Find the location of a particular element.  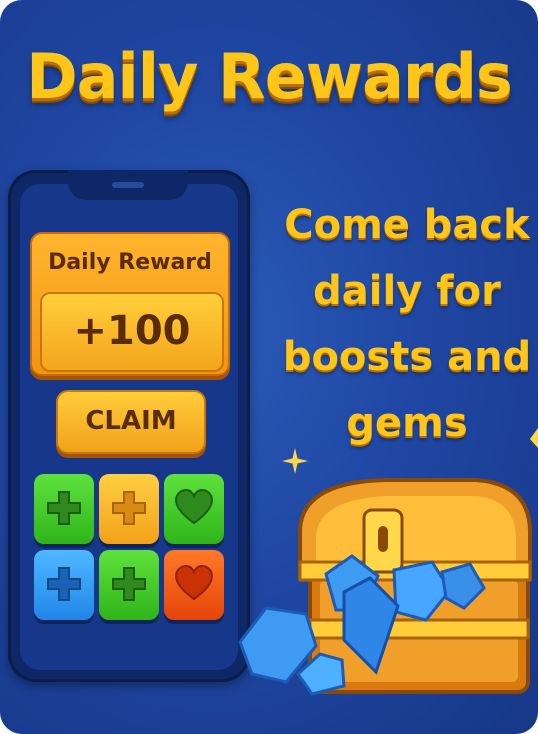

page-title: Daily Rewards is located at coordinates (269, 76).